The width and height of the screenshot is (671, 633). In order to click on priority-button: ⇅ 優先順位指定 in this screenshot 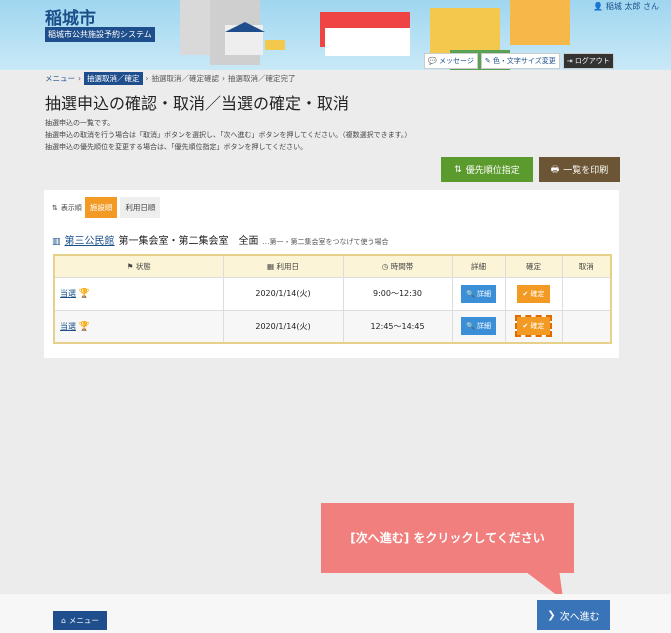, I will do `click(487, 169)`.